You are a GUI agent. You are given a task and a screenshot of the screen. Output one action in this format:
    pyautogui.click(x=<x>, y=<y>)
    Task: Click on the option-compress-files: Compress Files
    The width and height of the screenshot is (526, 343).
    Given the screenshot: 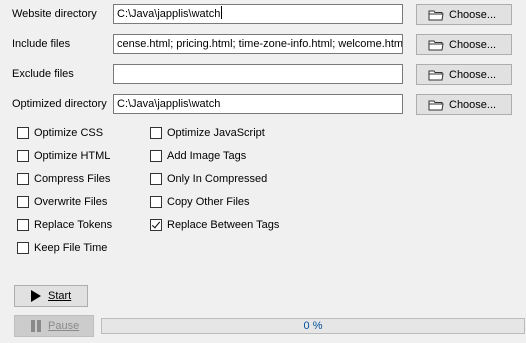 What is the action you would take?
    pyautogui.click(x=63, y=179)
    